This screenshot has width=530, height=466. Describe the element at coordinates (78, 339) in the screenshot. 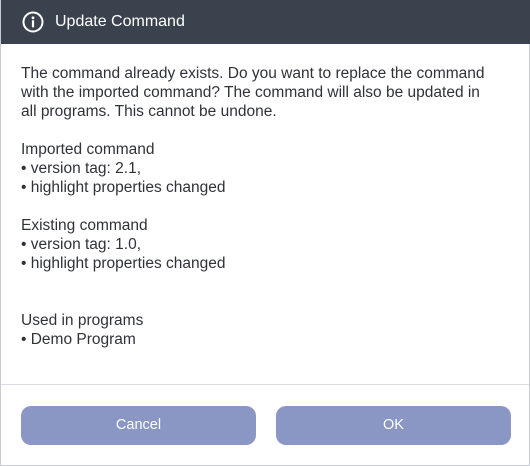

I see `list-item: • Demo Program` at that location.